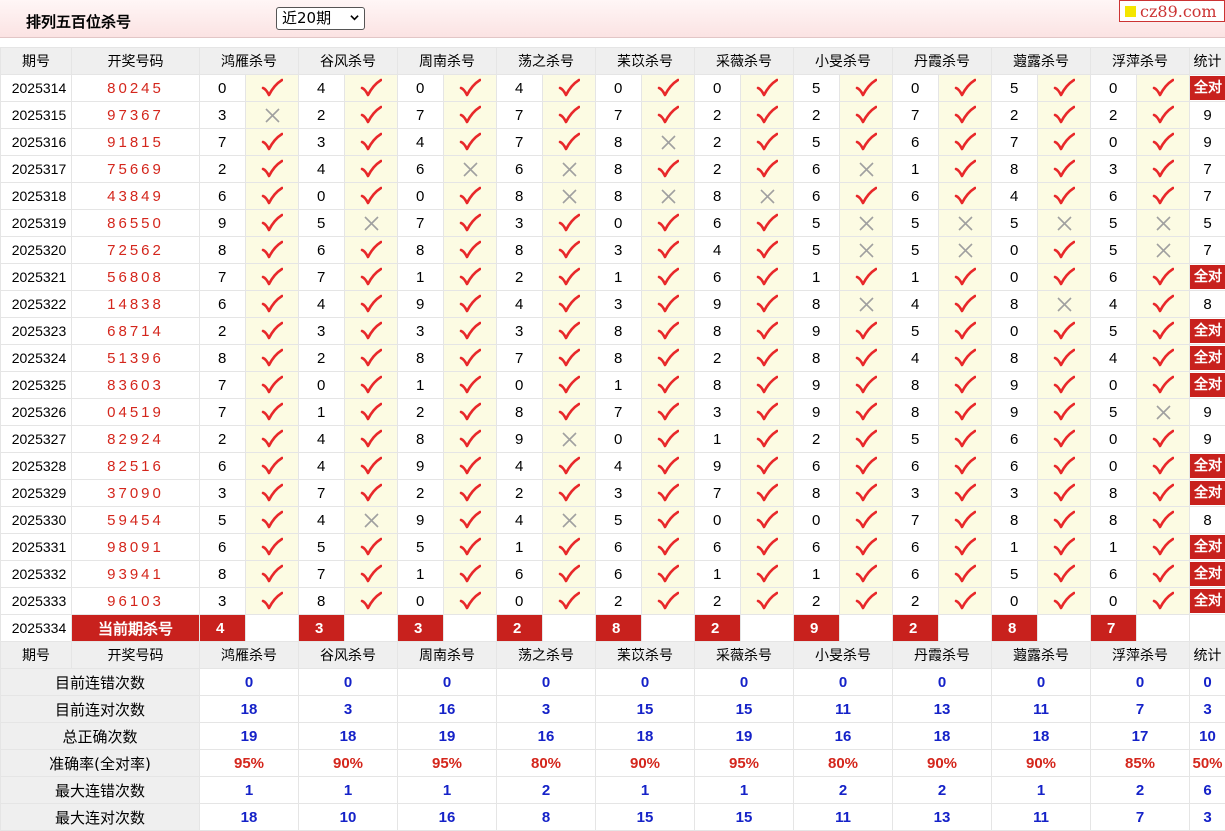 Image resolution: width=1225 pixels, height=831 pixels. Describe the element at coordinates (843, 61) in the screenshot. I see `col-header-expert: 小旻杀号` at that location.